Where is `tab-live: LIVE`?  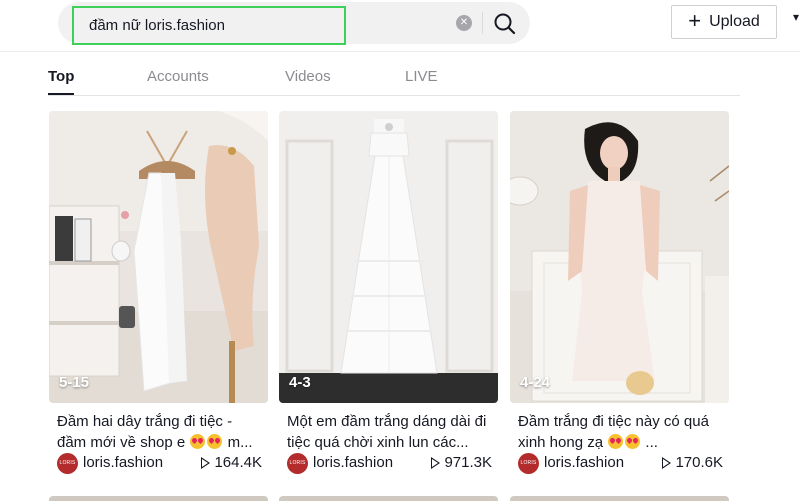
tab-live: LIVE is located at coordinates (421, 76).